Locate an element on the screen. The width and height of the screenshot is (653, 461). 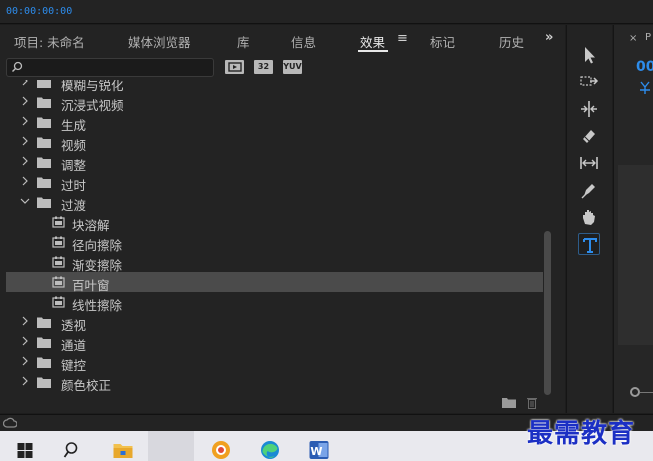
track-select-icon is located at coordinates (589, 81).